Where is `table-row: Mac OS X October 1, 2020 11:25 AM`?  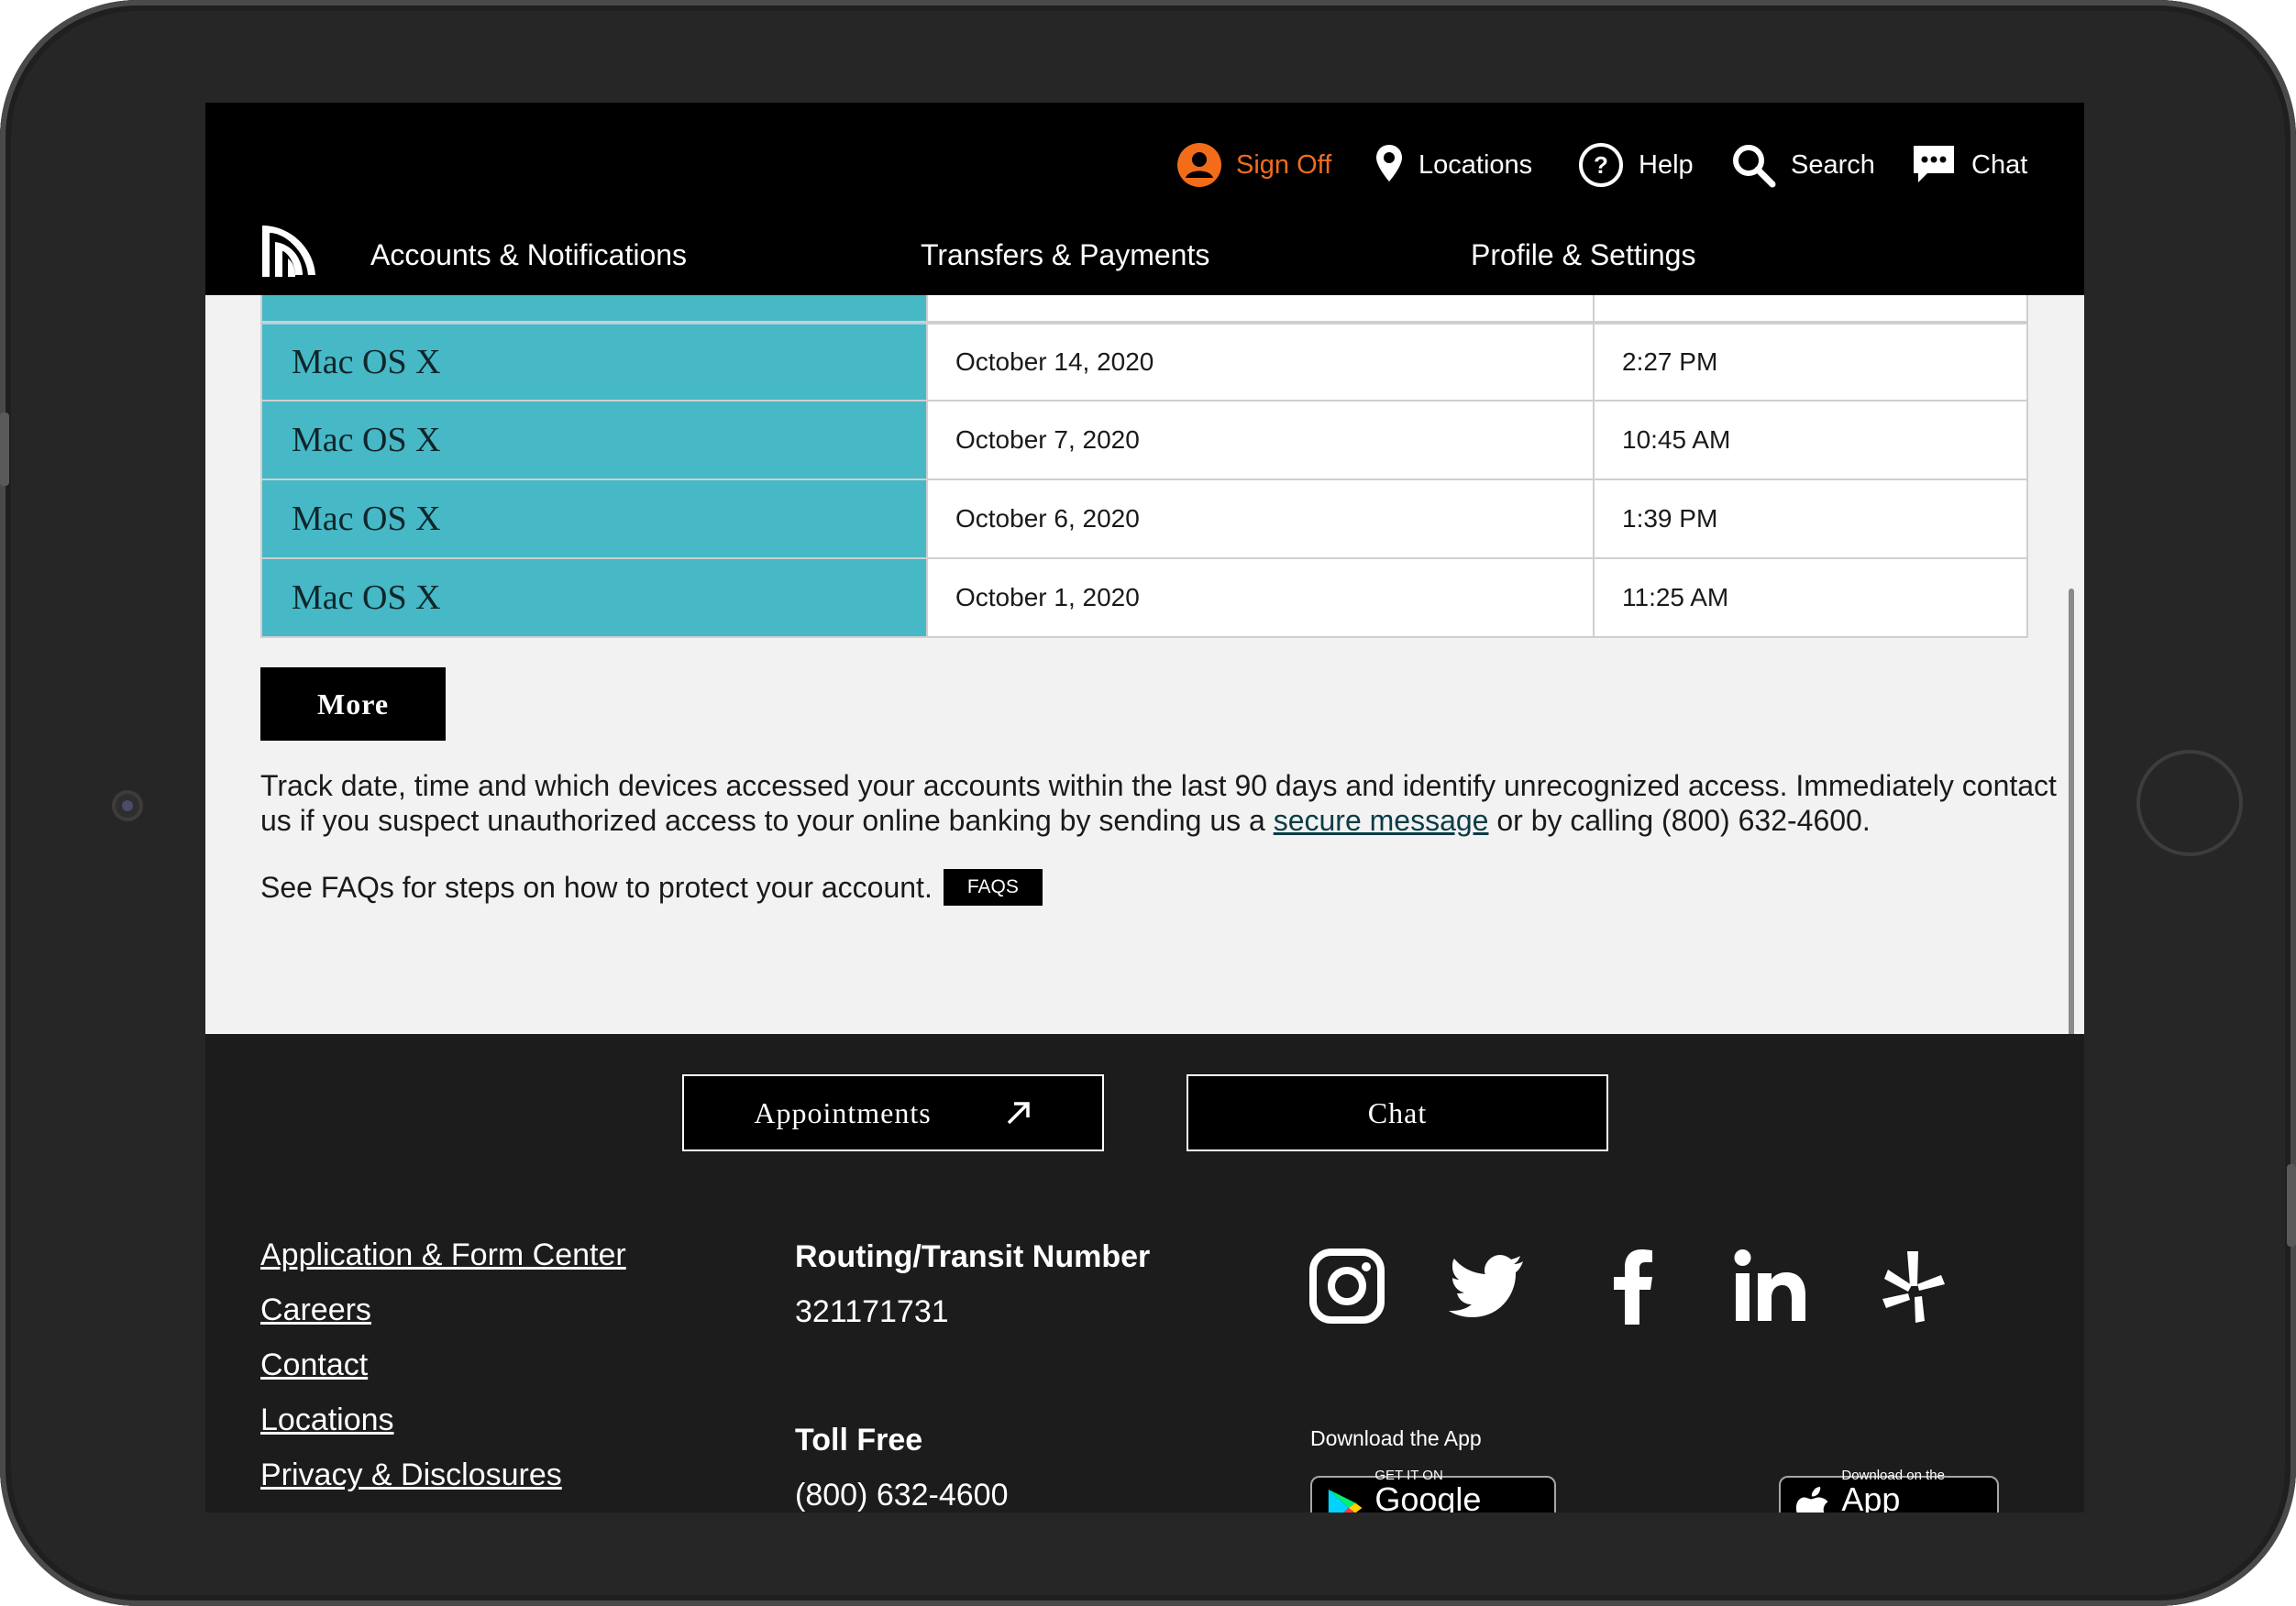
table-row: Mac OS X October 1, 2020 11:25 AM is located at coordinates (1144, 598).